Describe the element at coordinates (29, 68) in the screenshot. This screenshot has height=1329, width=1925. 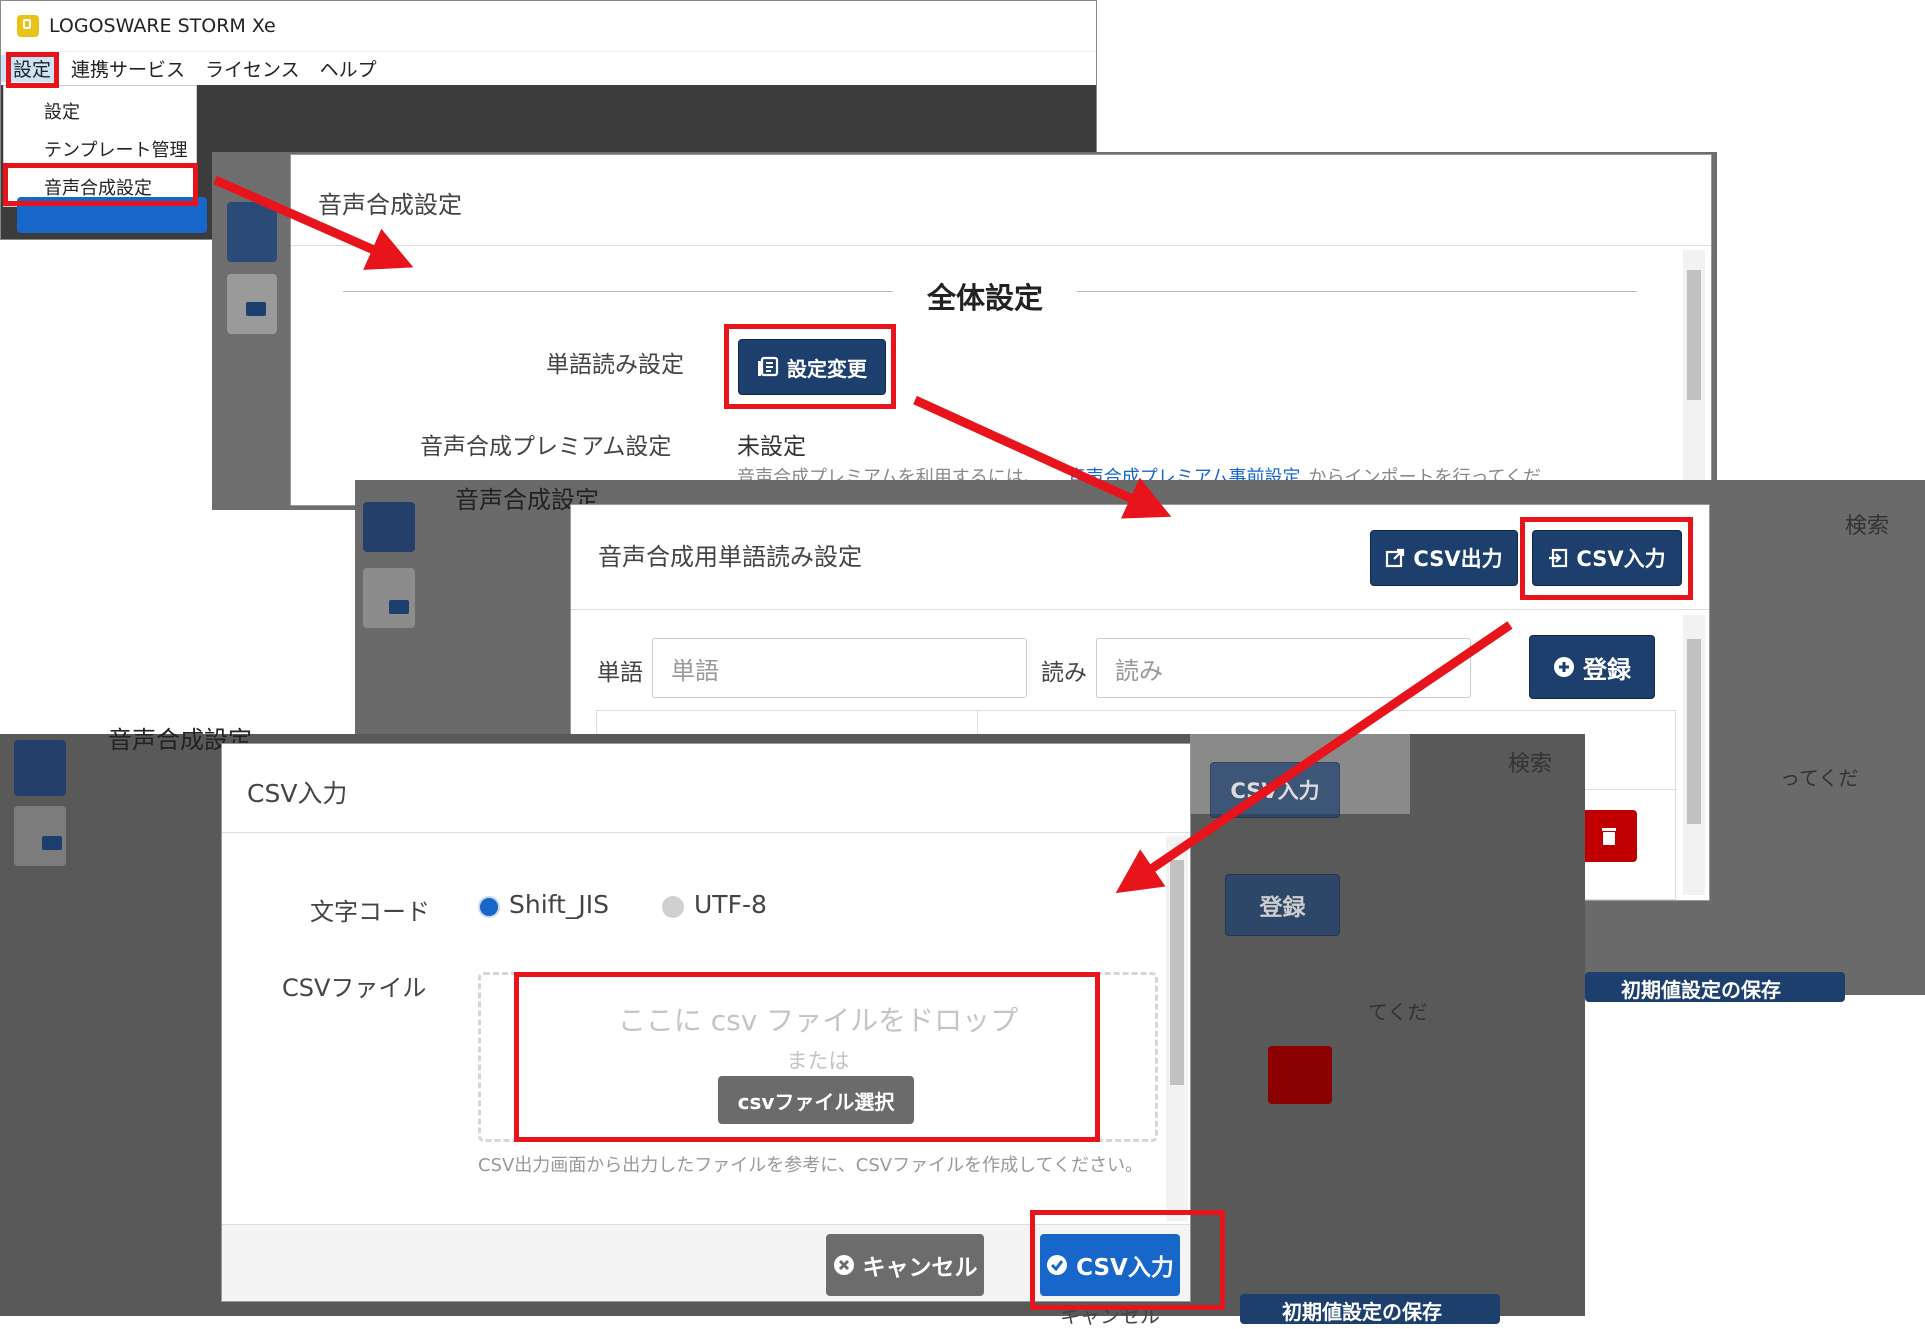
I see `menu-settings: 設定` at that location.